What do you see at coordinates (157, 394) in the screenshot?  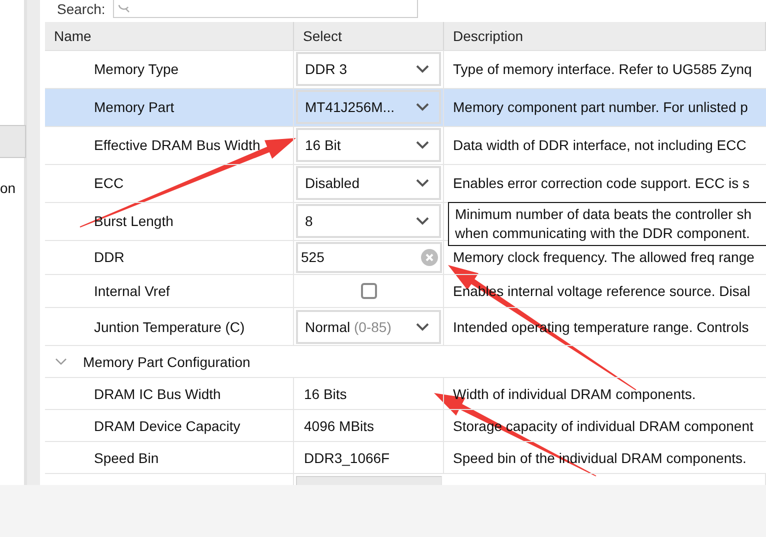 I see `property-name: DRAM IC Bus Width` at bounding box center [157, 394].